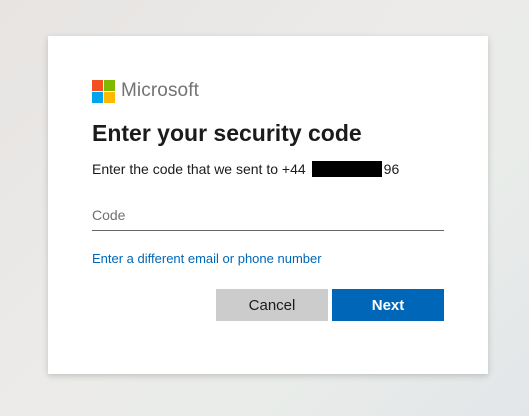 The width and height of the screenshot is (529, 416). I want to click on redacted-phone-number, so click(346, 169).